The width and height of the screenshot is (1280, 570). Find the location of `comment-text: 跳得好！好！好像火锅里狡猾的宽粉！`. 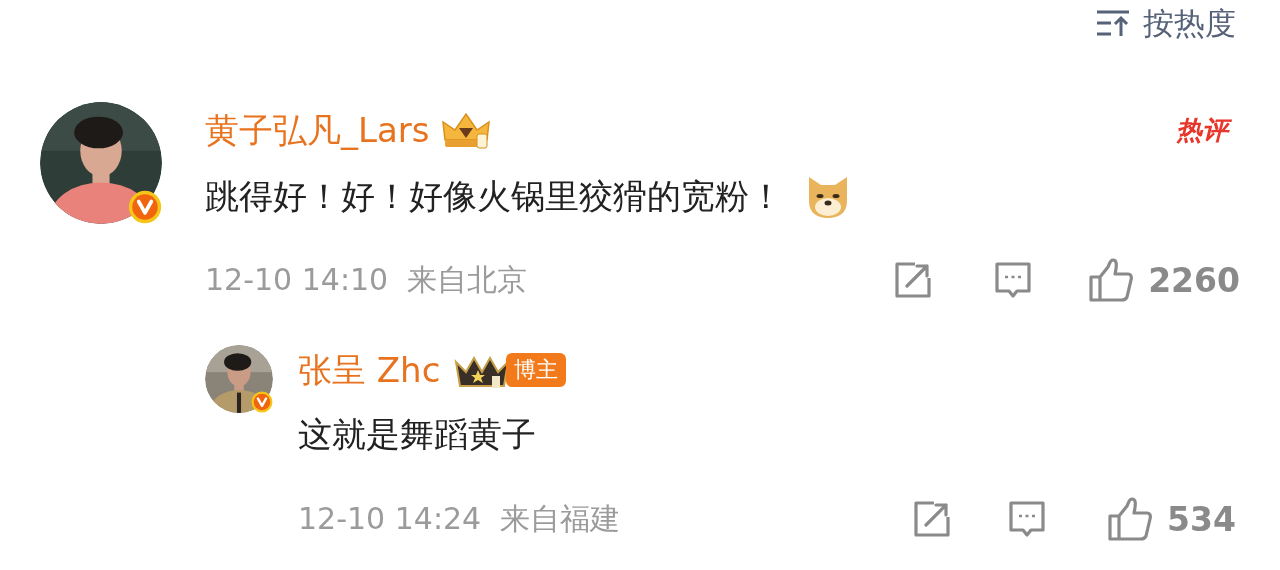

comment-text: 跳得好！好！好像火锅里狡猾的宽粉！ is located at coordinates (494, 196).